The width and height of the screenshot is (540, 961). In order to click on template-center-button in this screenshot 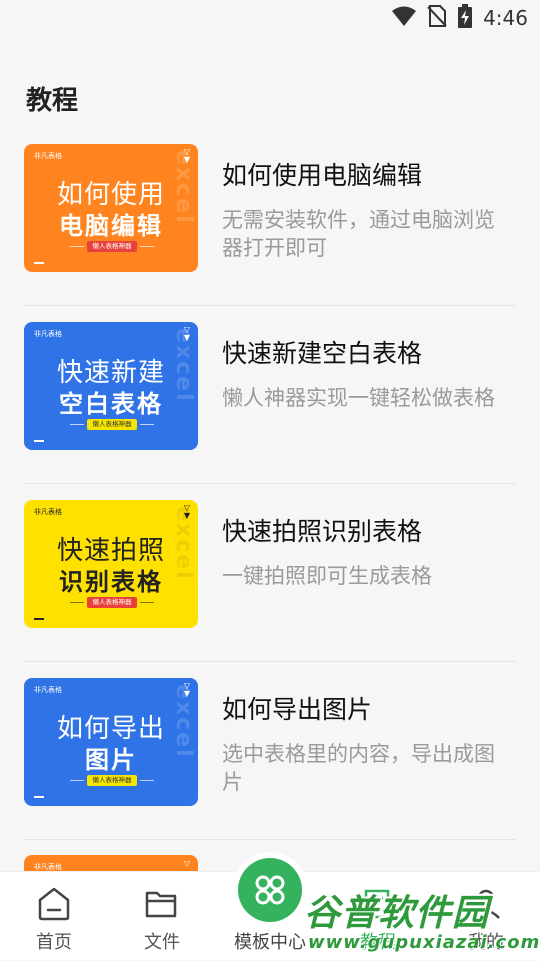, I will do `click(270, 890)`.